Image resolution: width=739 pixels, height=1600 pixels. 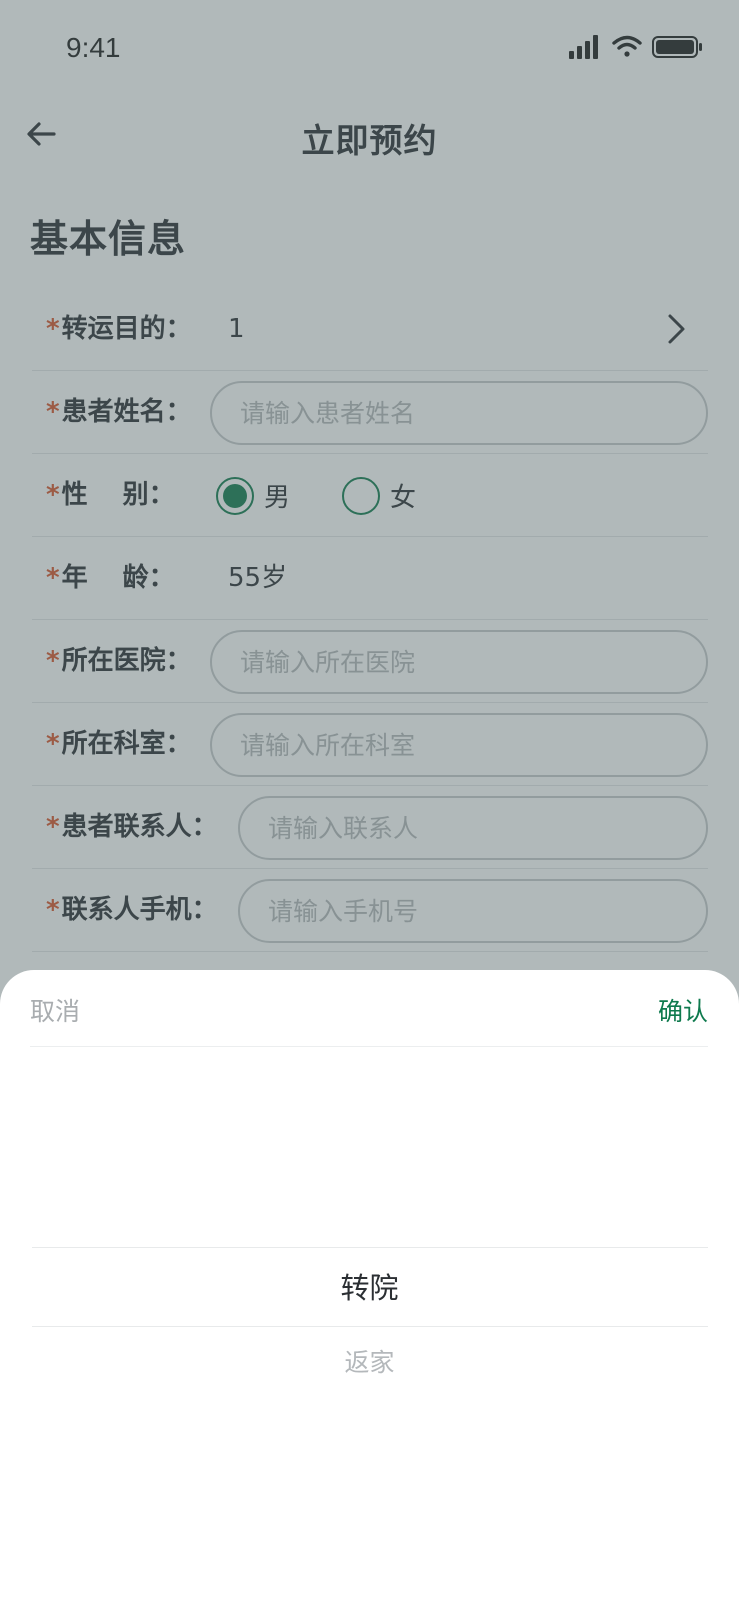 I want to click on picker-option-selected: 转院, so click(x=369, y=1286).